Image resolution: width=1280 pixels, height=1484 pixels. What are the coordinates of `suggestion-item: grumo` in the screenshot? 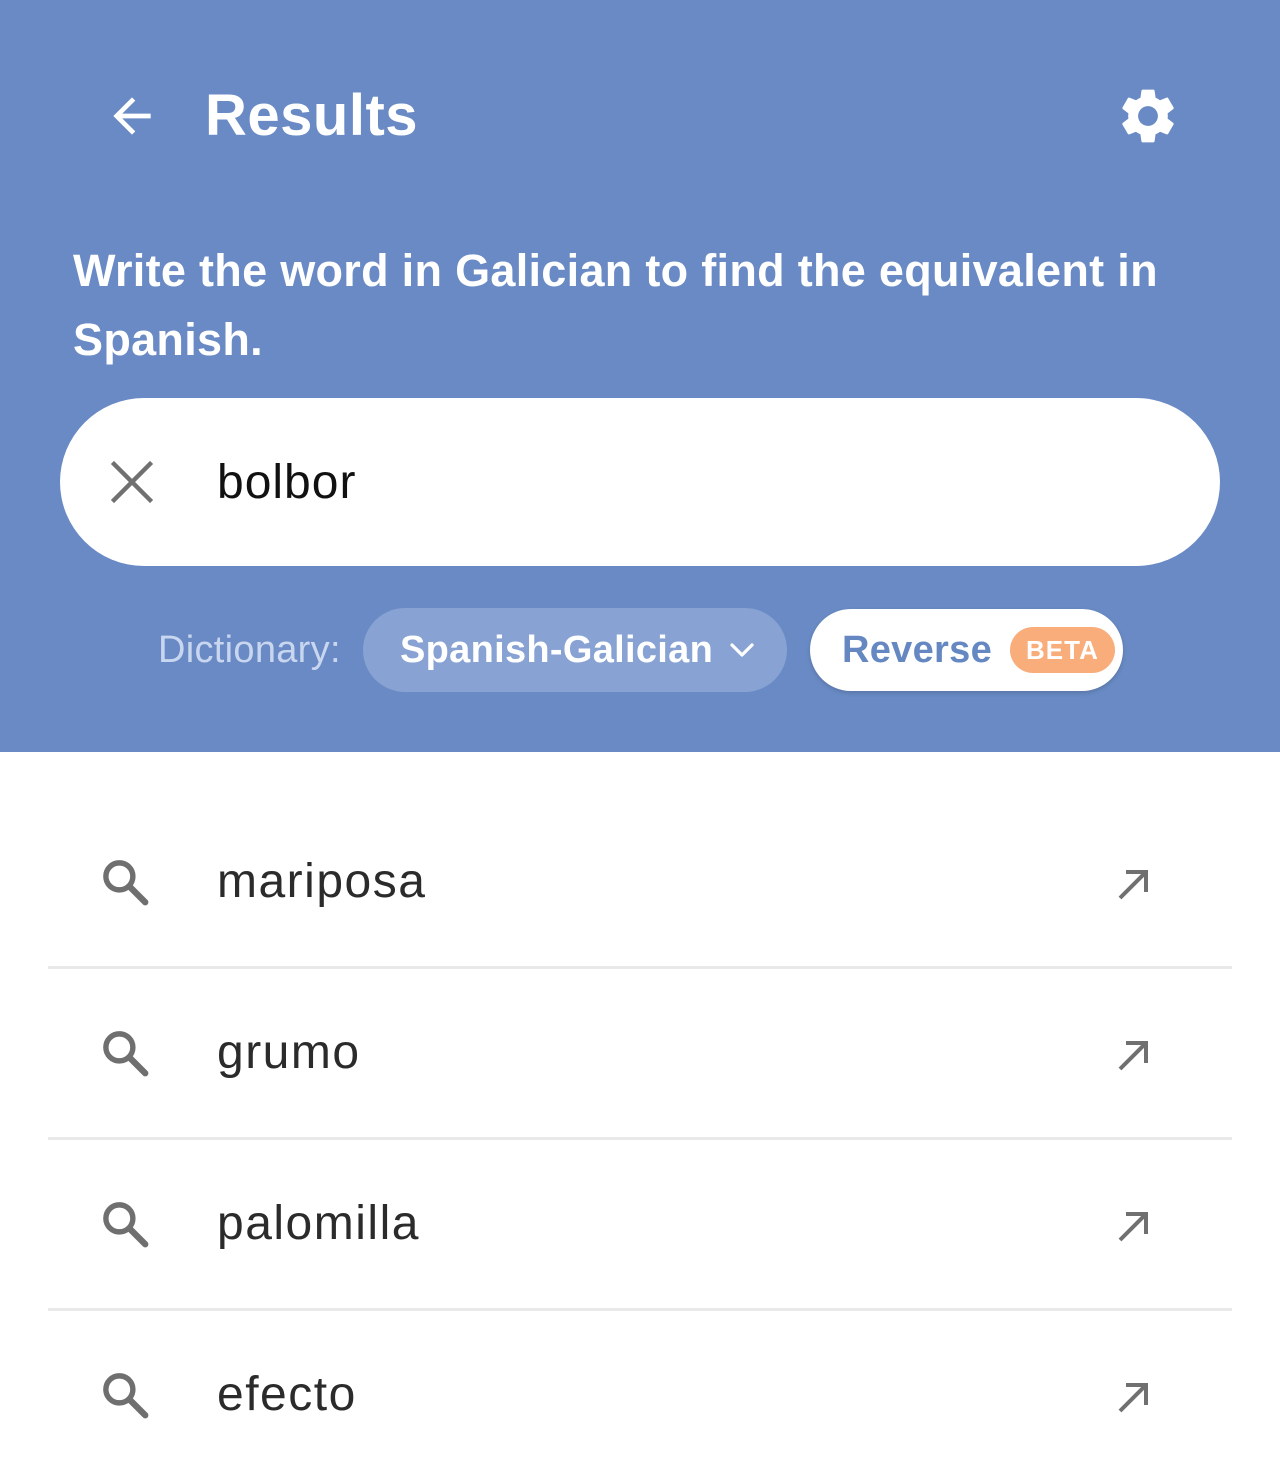 It's located at (640, 1054).